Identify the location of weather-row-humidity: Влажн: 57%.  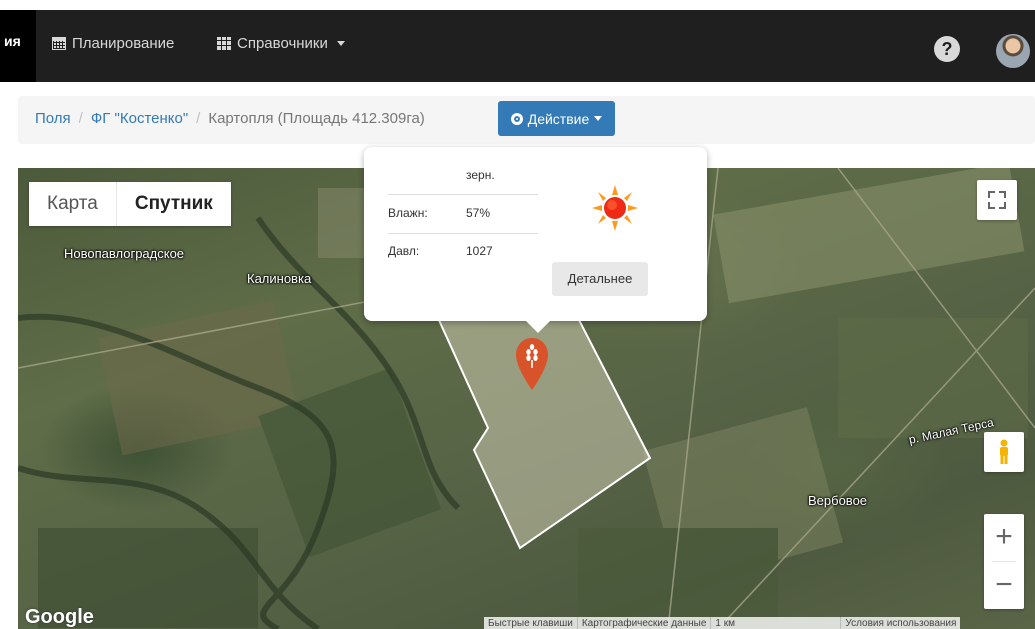
(463, 213).